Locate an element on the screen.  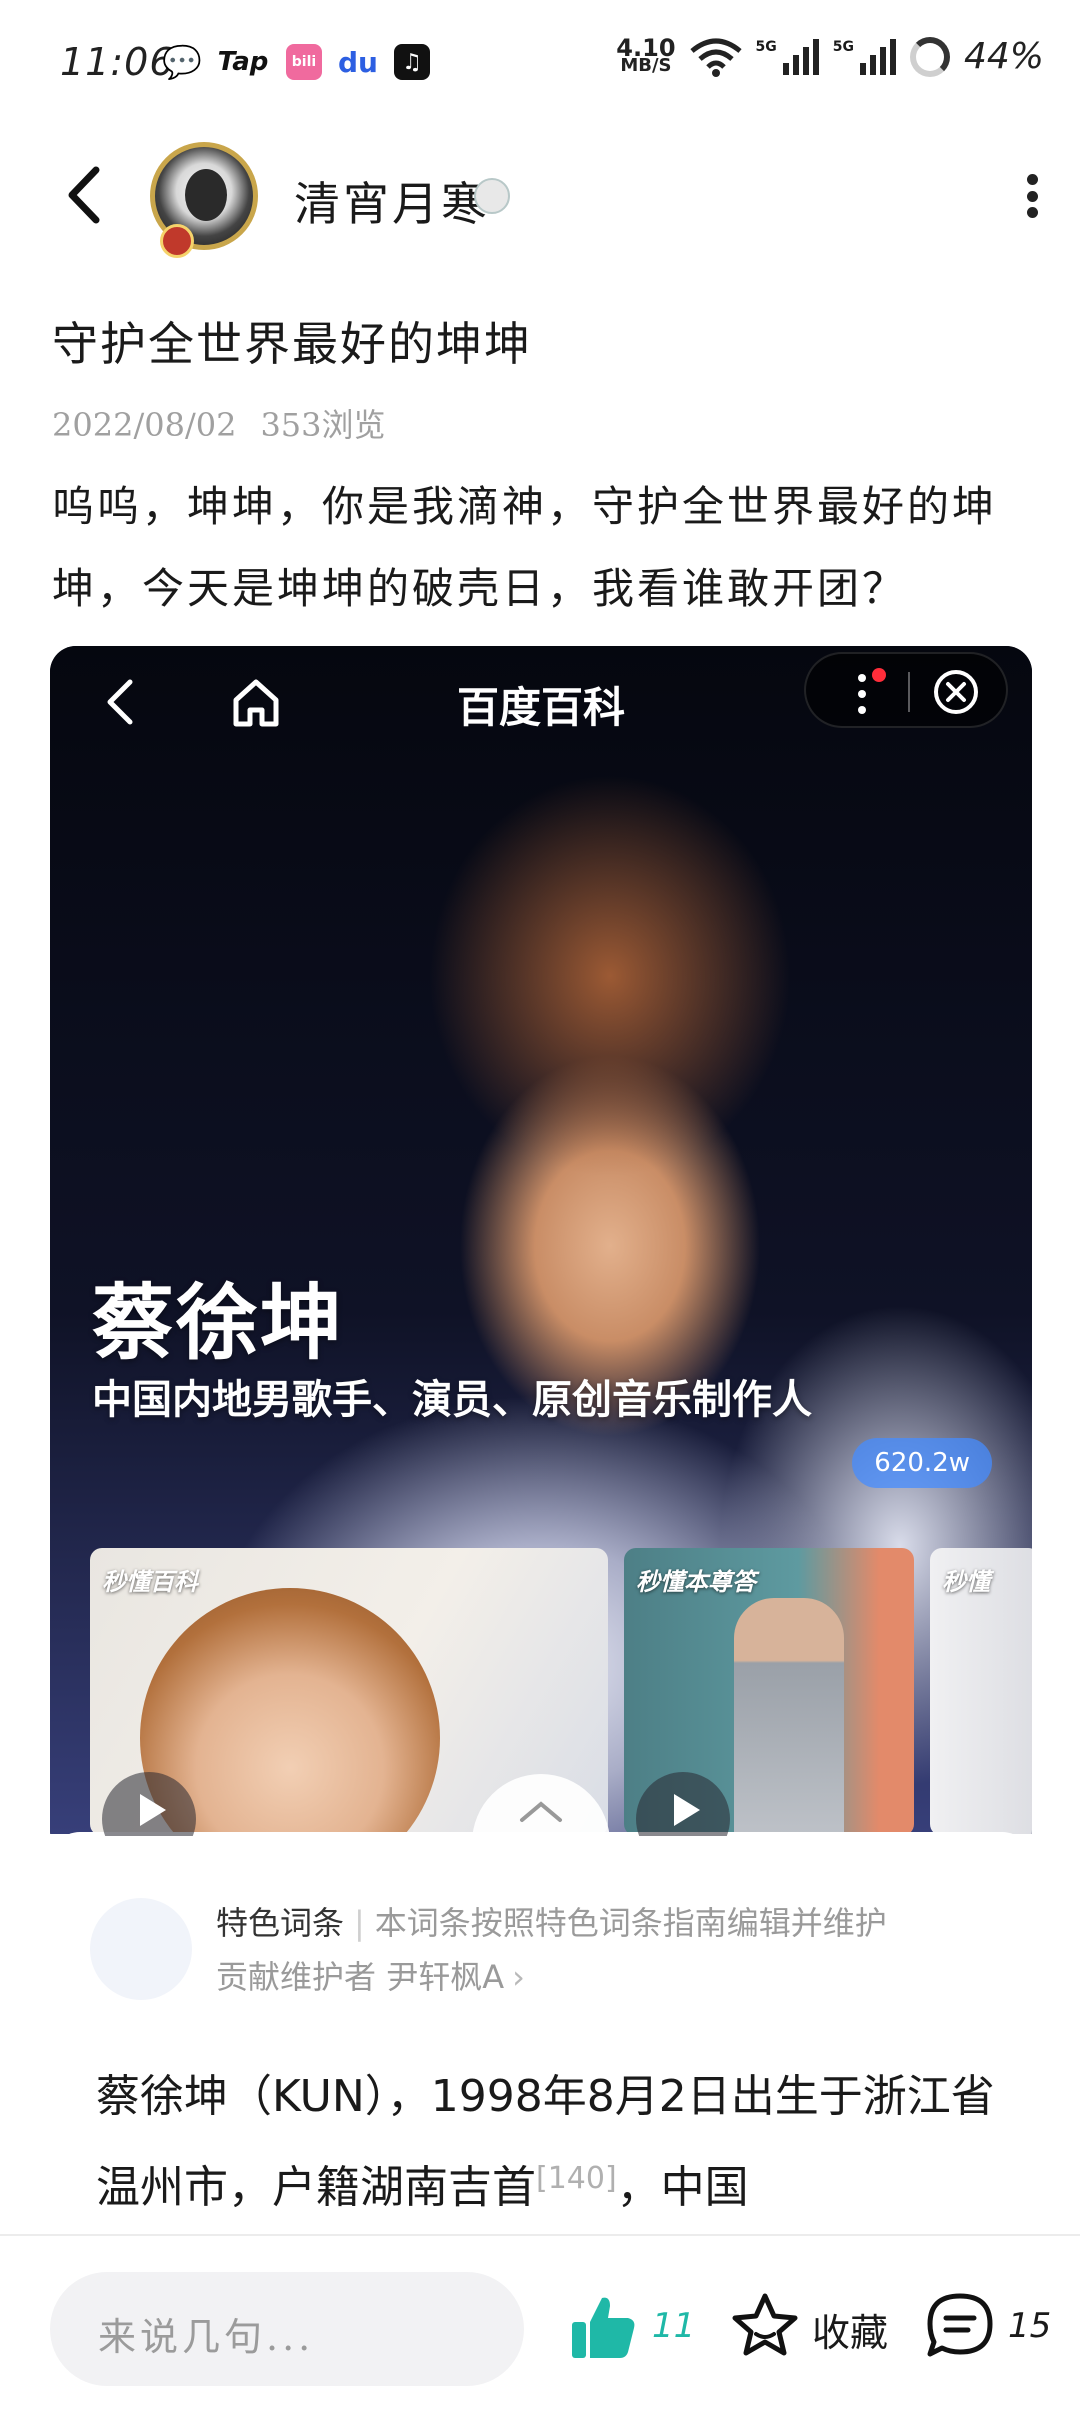
embedded-close-icon is located at coordinates (956, 692).